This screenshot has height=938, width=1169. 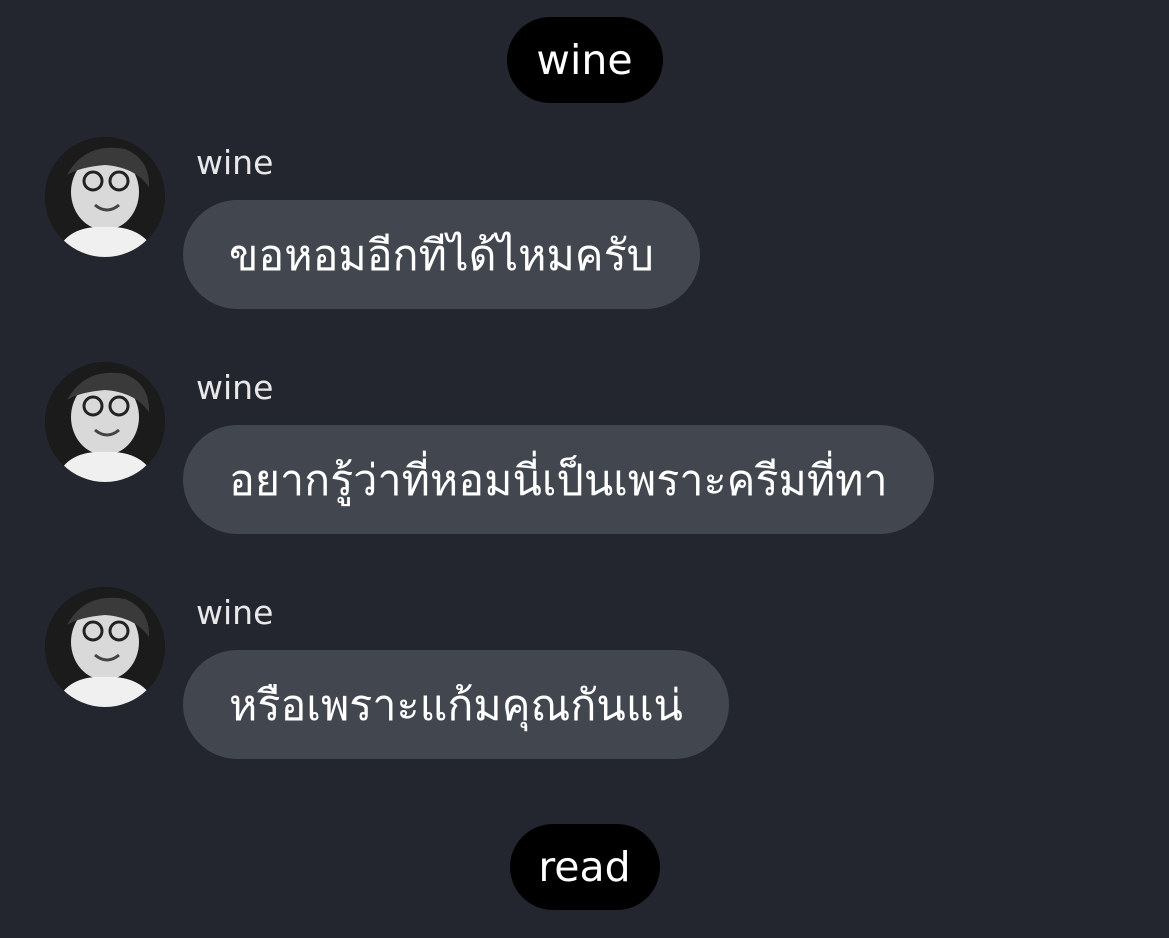 I want to click on chat-title-pill: wine, so click(x=584, y=60).